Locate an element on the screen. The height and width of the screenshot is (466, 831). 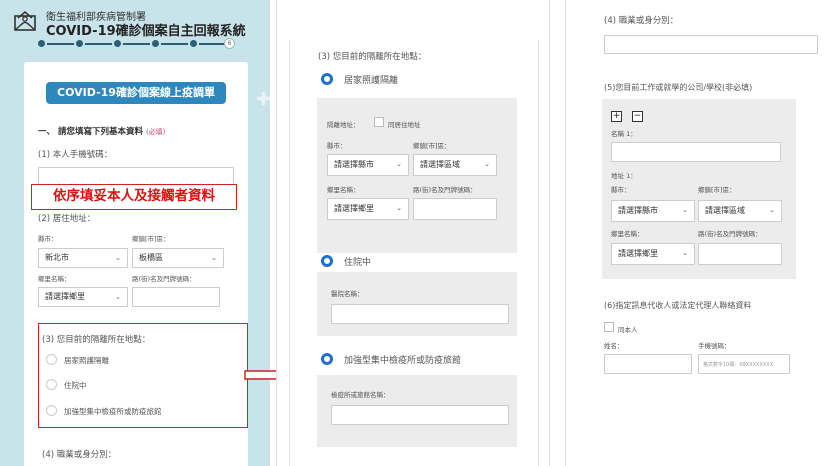
hospital-label: 醫院名稱： is located at coordinates (347, 294).